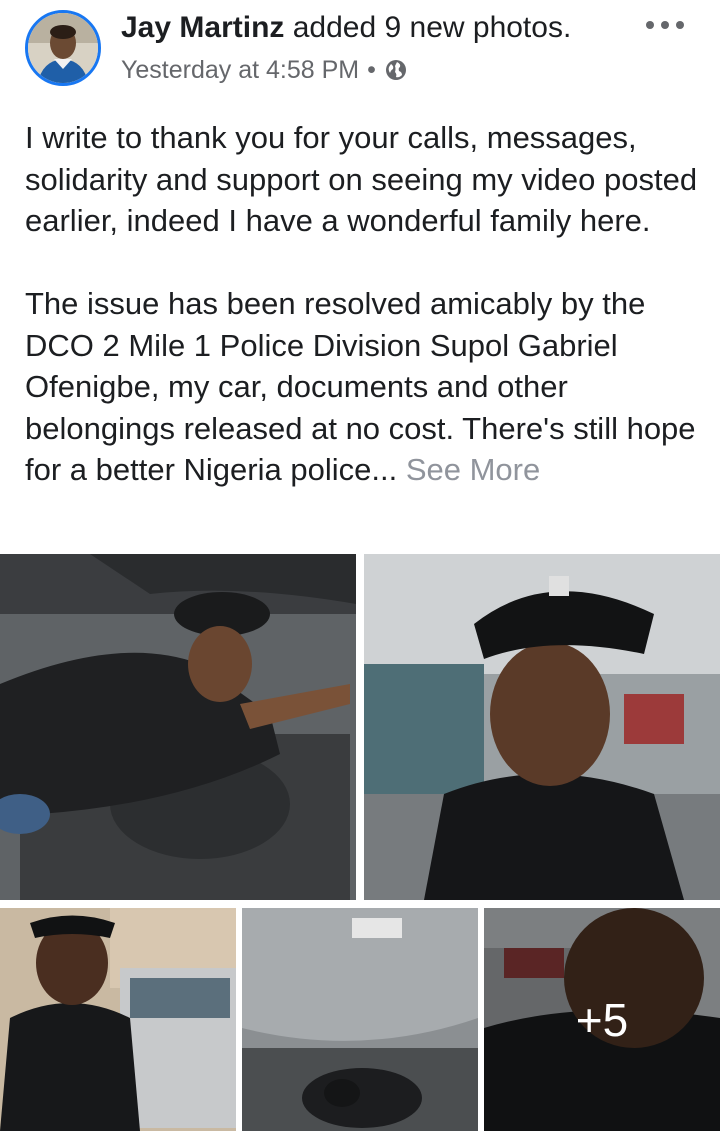  Describe the element at coordinates (240, 70) in the screenshot. I see `post-timestamp: Yesterday at 4:58 PM` at that location.